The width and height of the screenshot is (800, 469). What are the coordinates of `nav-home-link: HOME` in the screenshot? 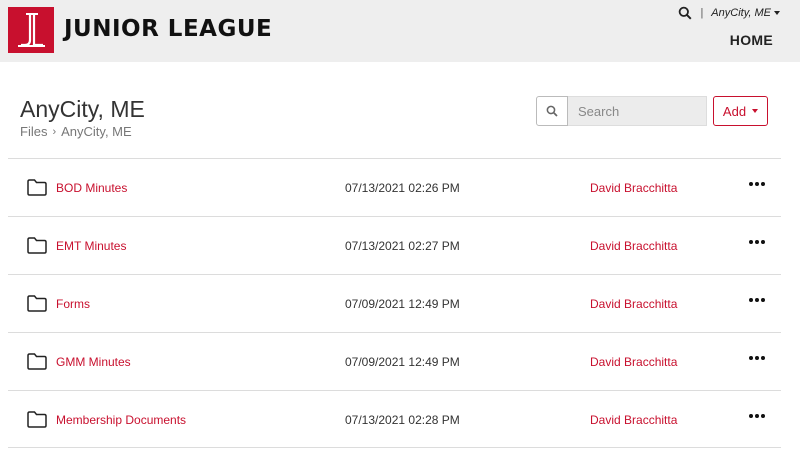 It's located at (751, 40).